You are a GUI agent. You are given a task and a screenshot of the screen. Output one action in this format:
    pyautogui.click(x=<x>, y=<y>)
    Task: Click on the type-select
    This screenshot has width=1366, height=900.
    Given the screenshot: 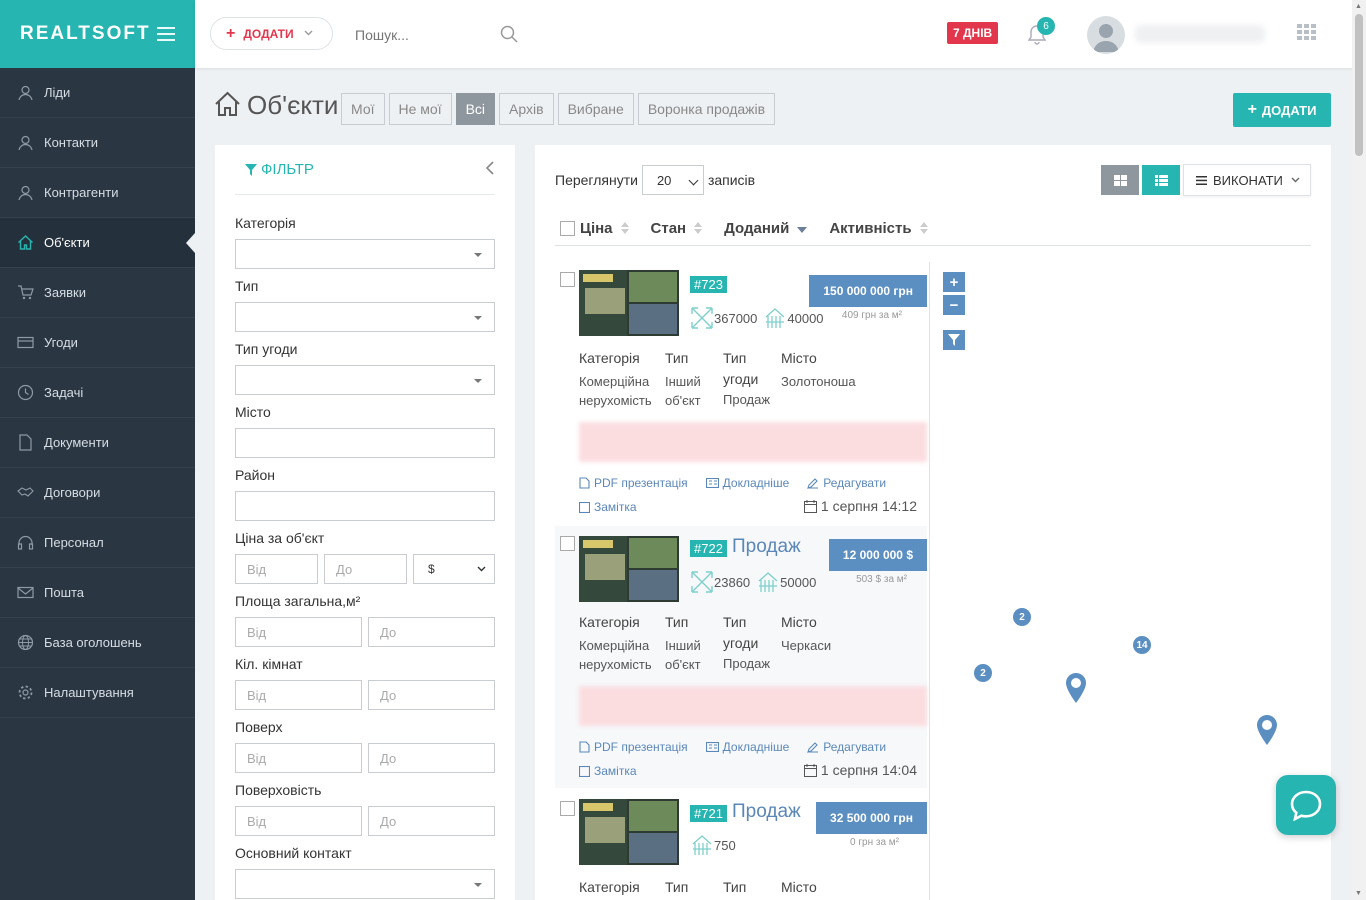 What is the action you would take?
    pyautogui.click(x=365, y=317)
    